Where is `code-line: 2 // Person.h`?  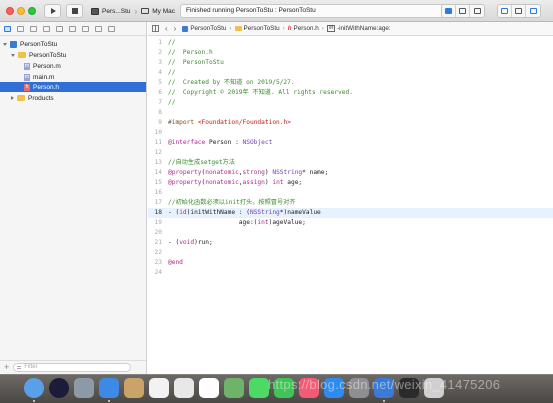
code-line: 2 // Person.h is located at coordinates (350, 53).